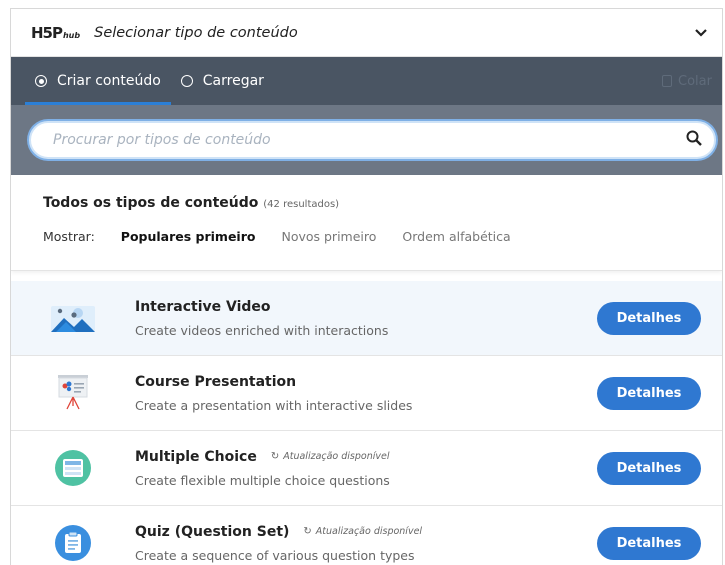 Image resolution: width=725 pixels, height=565 pixels. Describe the element at coordinates (56, 32) in the screenshot. I see `h5p-hub-logo: H5P hub` at that location.